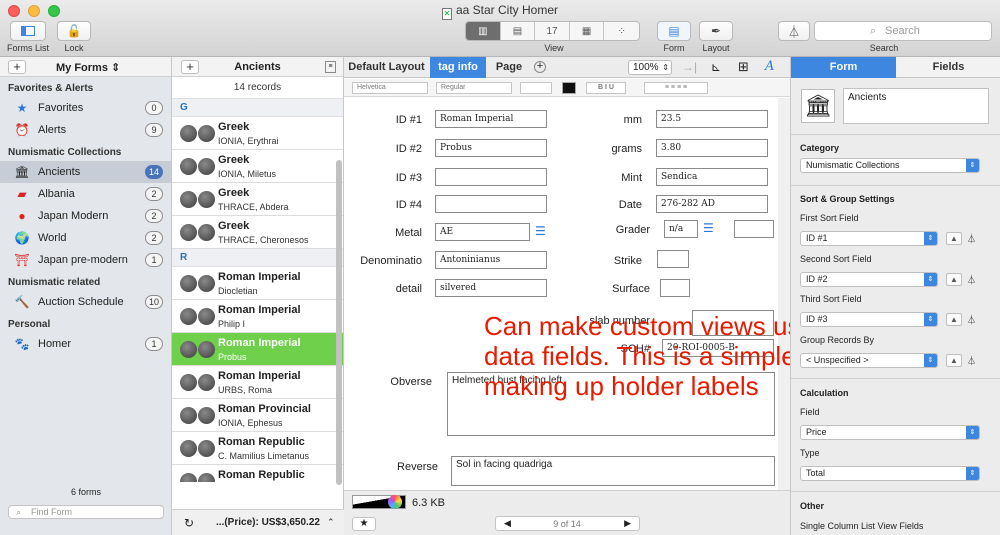  Describe the element at coordinates (85, 172) in the screenshot. I see `sidebar-item-ancients: 🏛 Ancients 14` at that location.